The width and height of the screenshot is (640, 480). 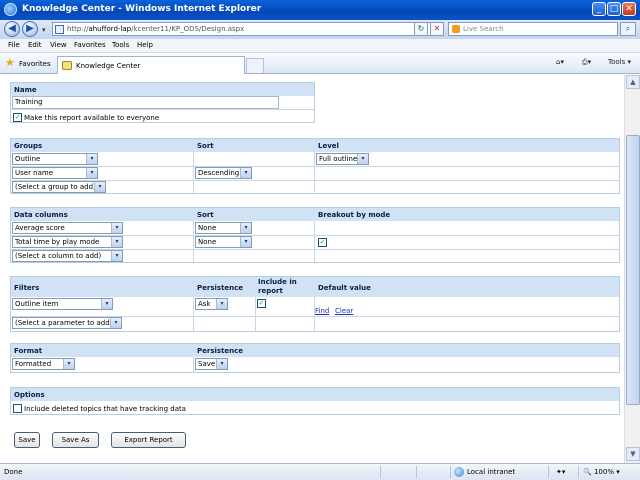 I want to click on url-host: ahufford-lap, so click(x=110, y=29).